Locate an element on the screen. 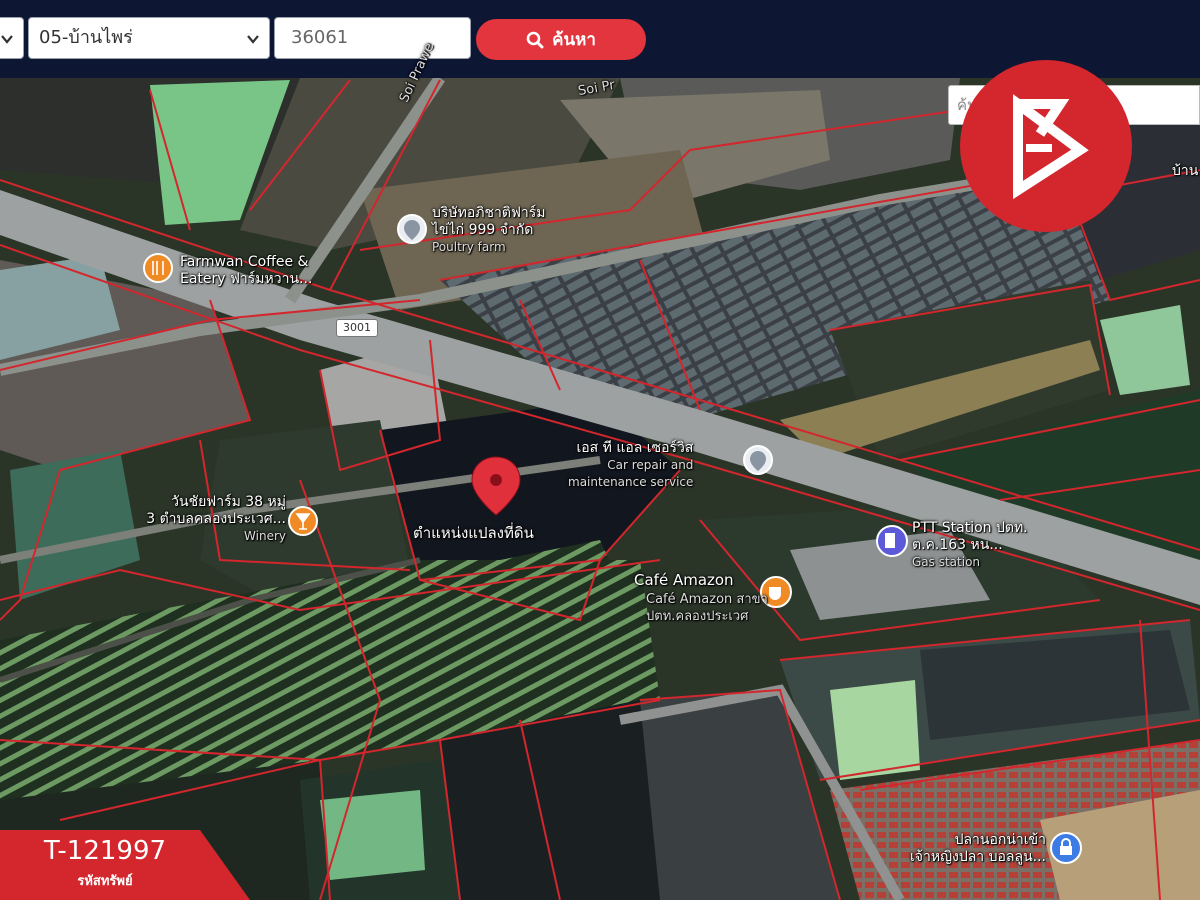 The width and height of the screenshot is (1200, 900). brand-logo-icon is located at coordinates (1046, 146).